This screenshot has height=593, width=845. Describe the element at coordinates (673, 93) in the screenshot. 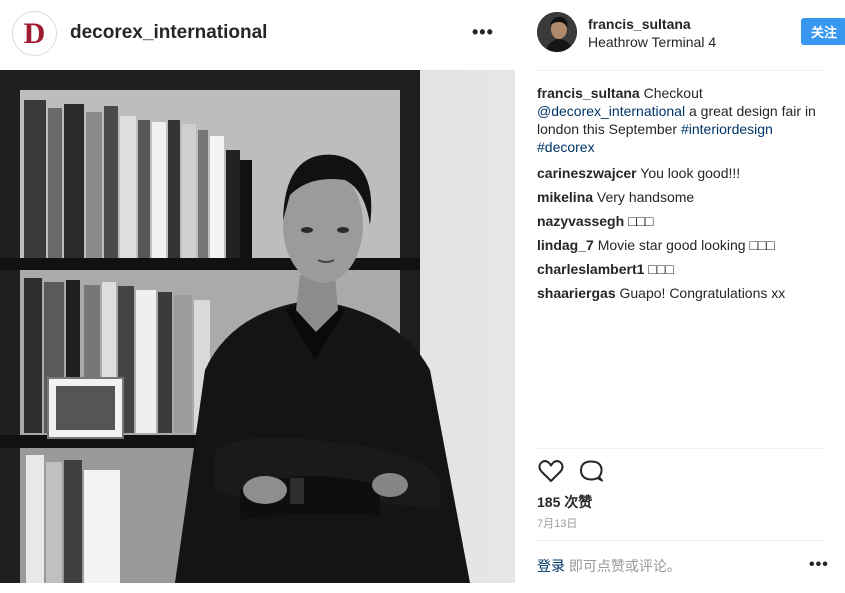

I see `caption-text-1: Checkout` at that location.